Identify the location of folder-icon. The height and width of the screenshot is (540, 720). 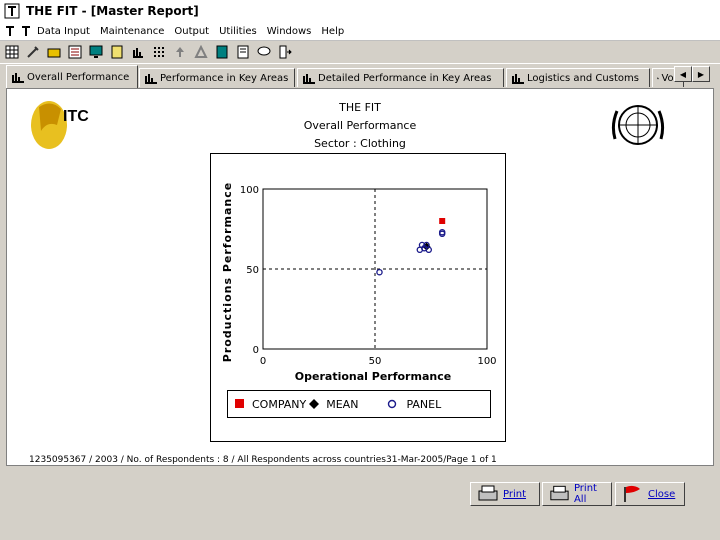
(54, 52).